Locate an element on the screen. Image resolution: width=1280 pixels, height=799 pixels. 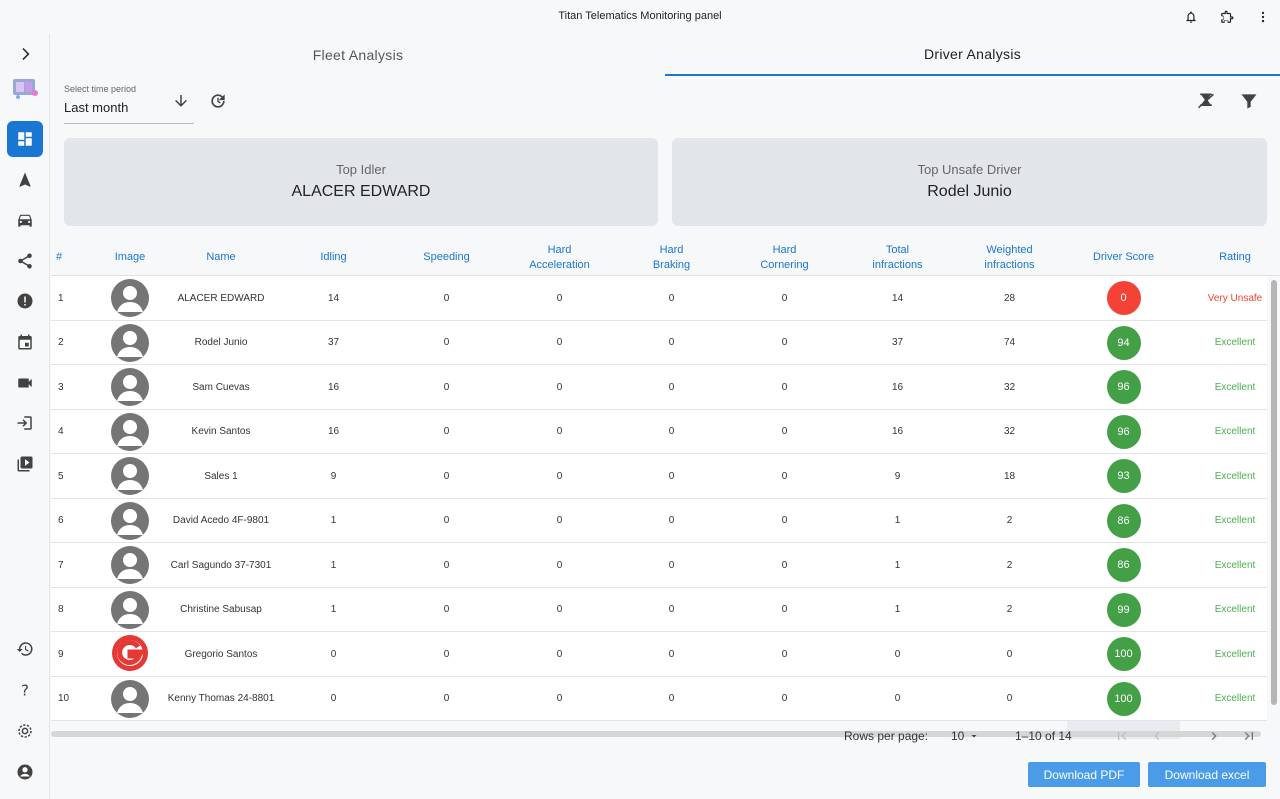
header-rating: Rating is located at coordinates (1229, 257).